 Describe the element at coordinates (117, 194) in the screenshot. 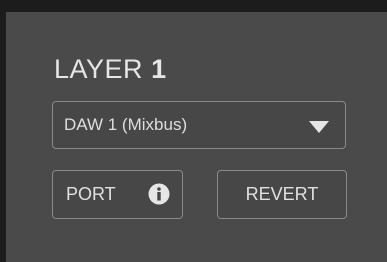

I see `port-button: PORT` at that location.